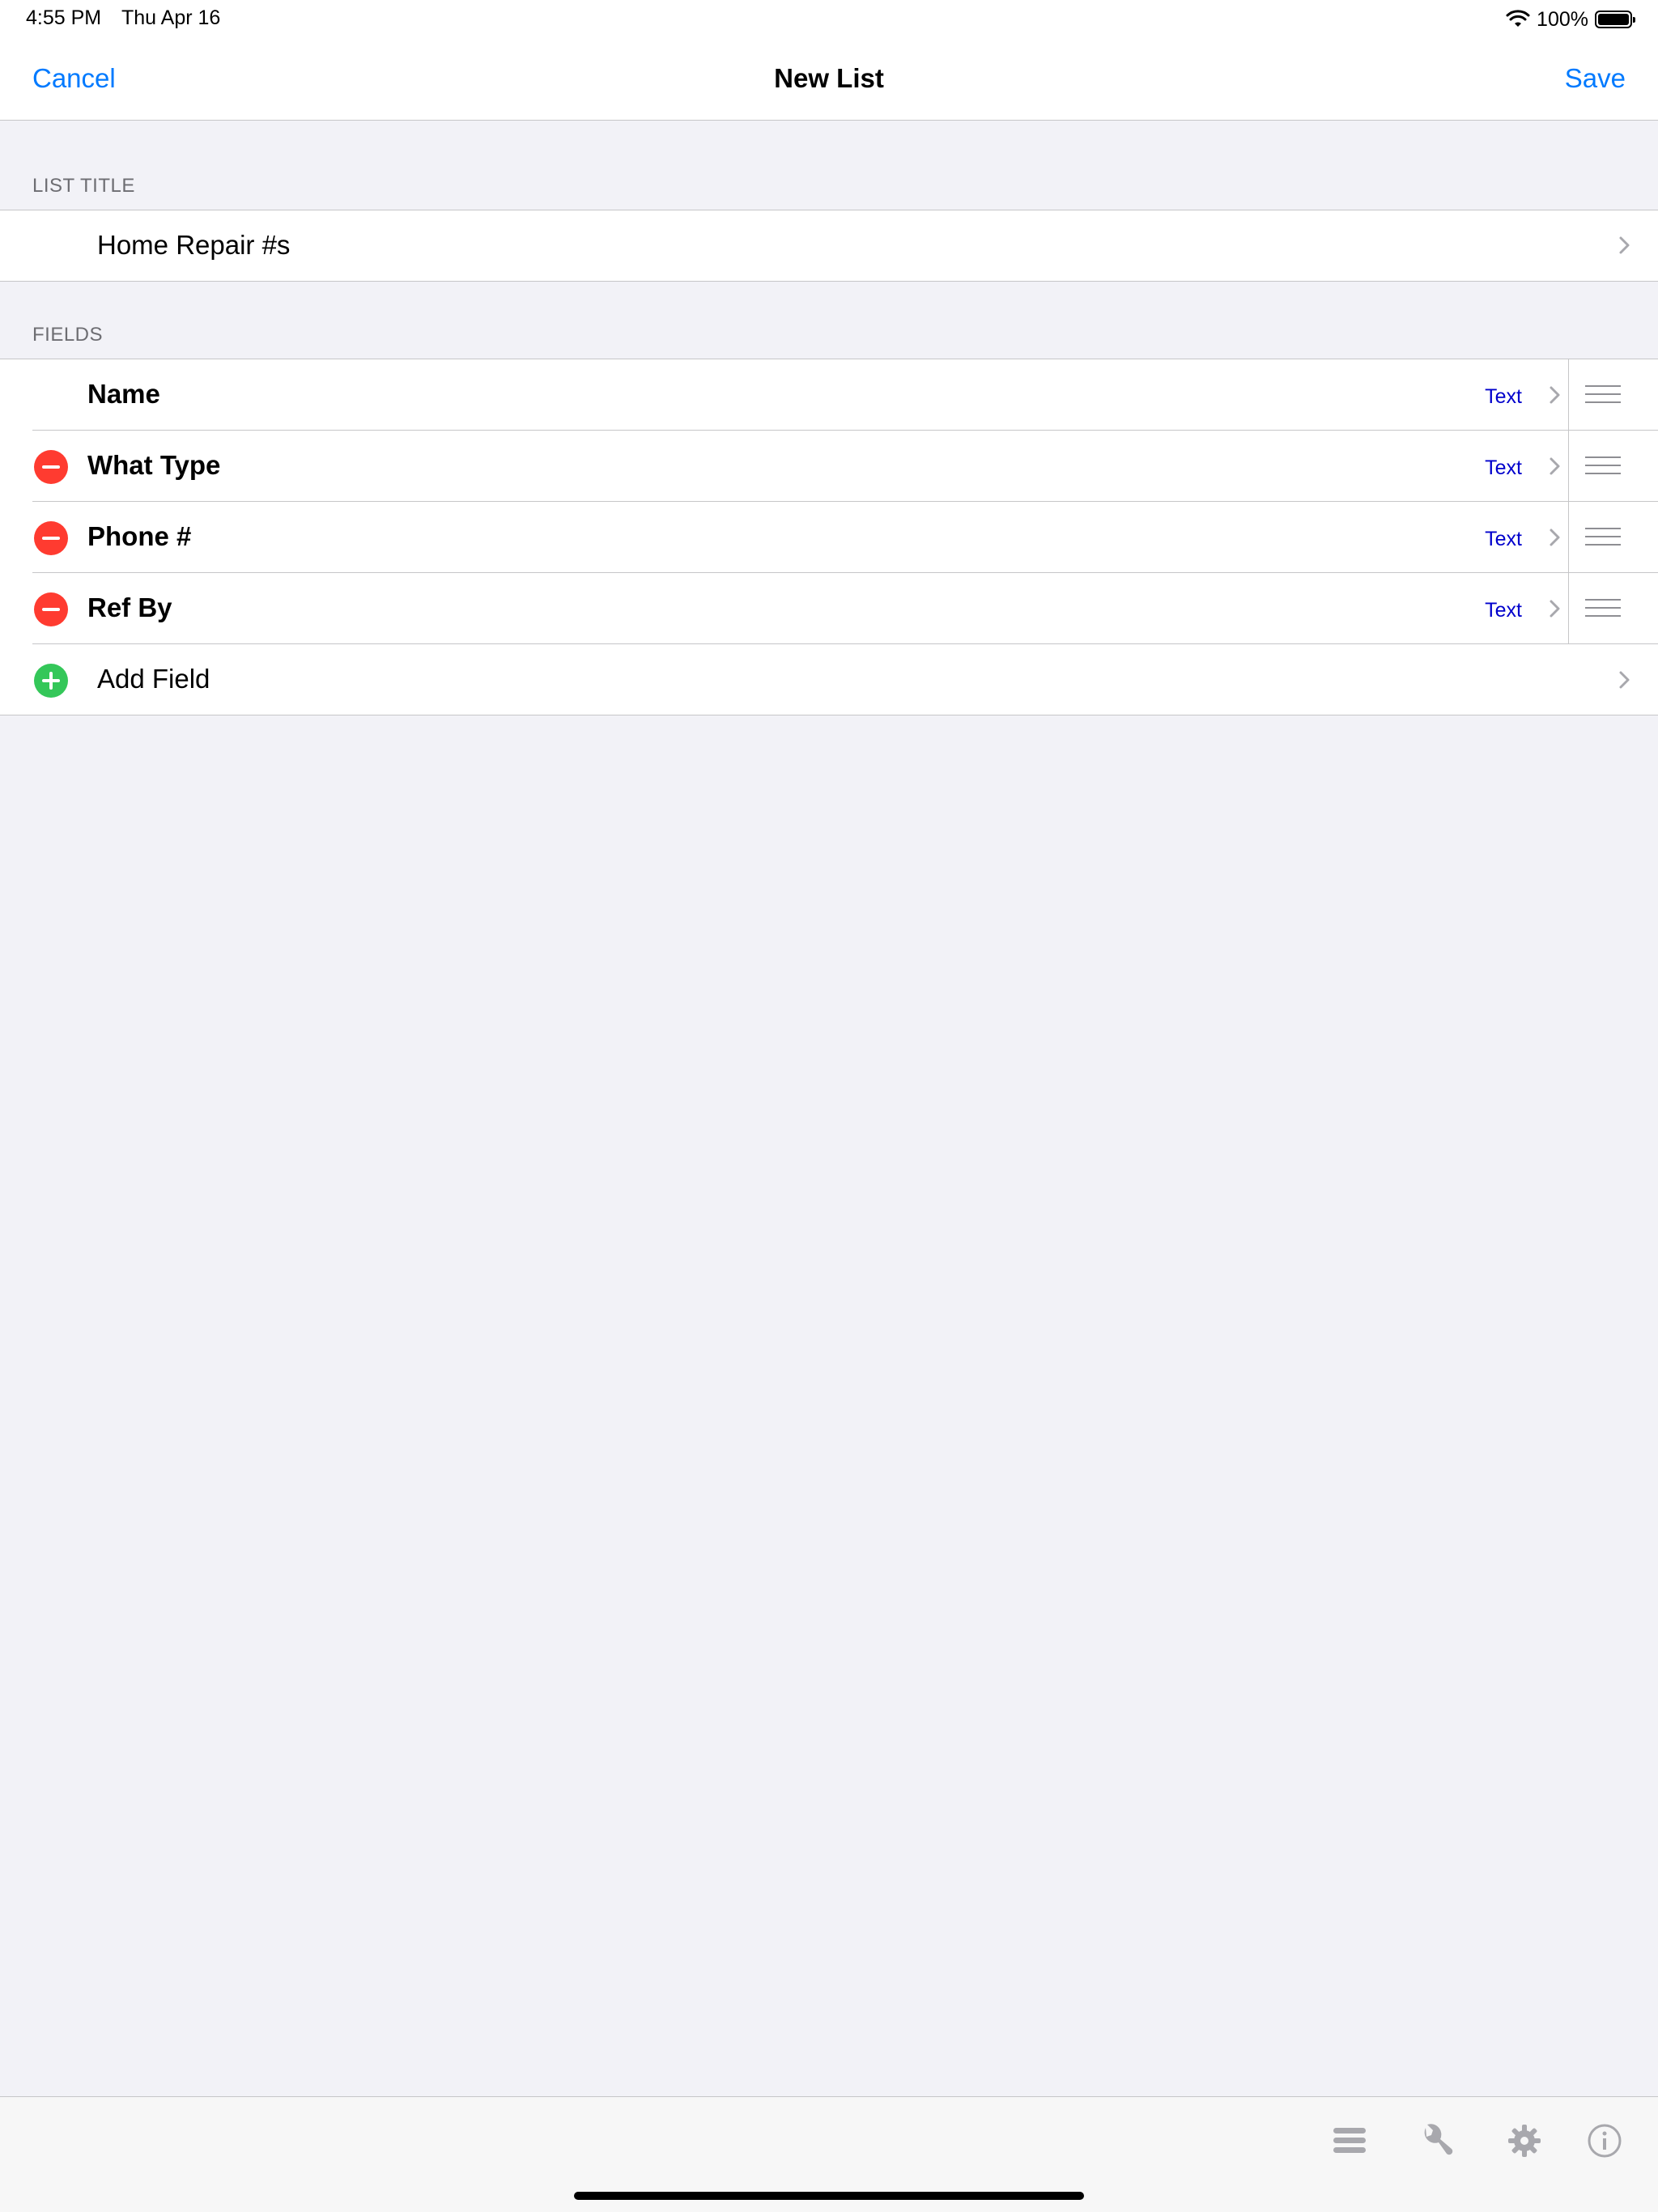 This screenshot has height=2212, width=1658. Describe the element at coordinates (829, 466) in the screenshot. I see `field-row-what-type: What Type Text` at that location.